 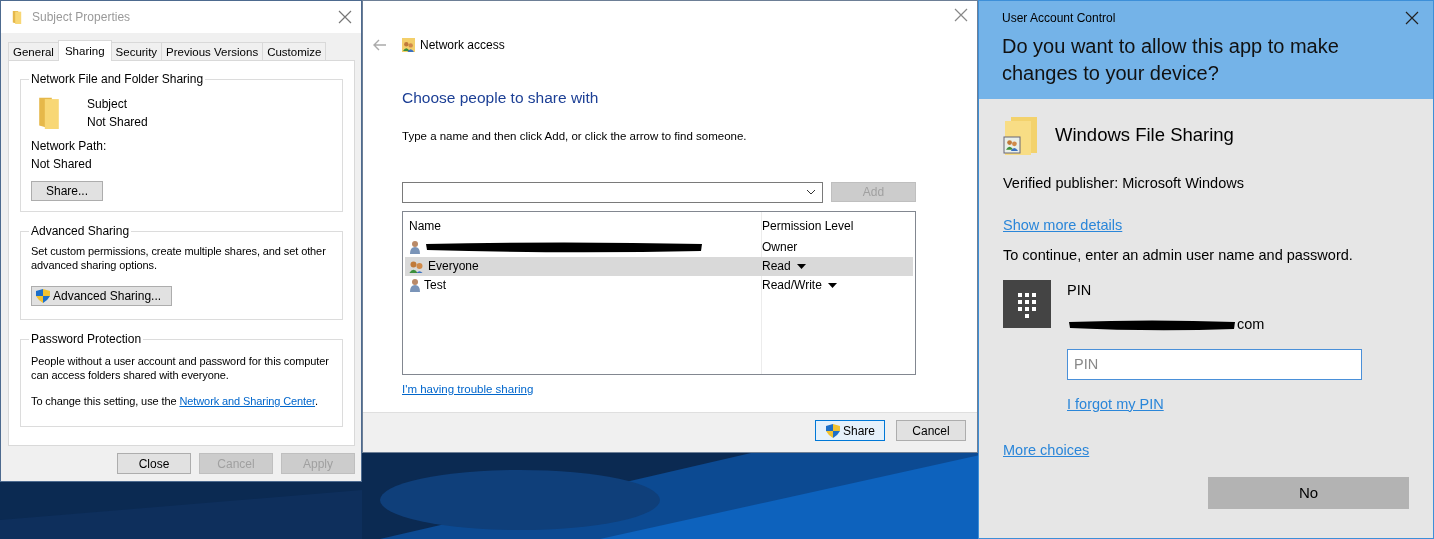 I want to click on folder-name: Subject, so click(x=108, y=104).